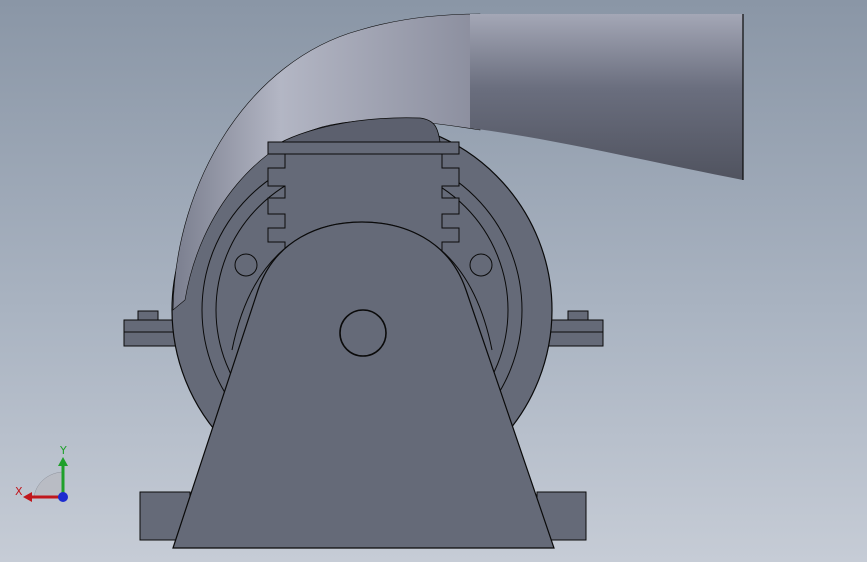 Image resolution: width=867 pixels, height=562 pixels. What do you see at coordinates (19, 491) in the screenshot?
I see `x-axis-label: X` at bounding box center [19, 491].